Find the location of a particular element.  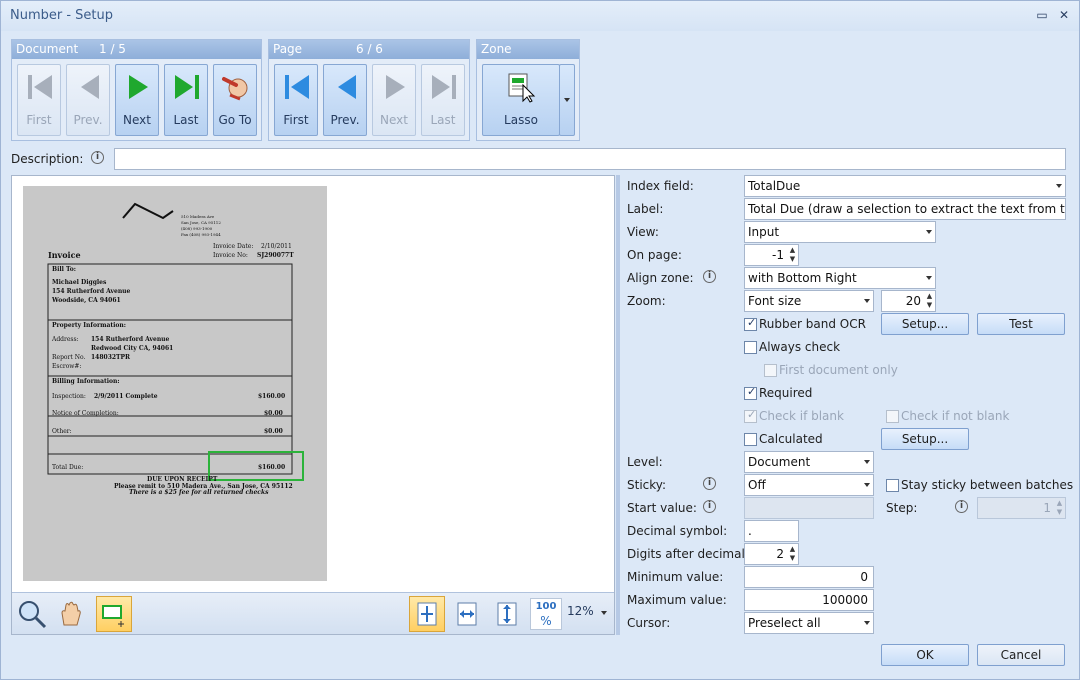

always-check-label: Always check is located at coordinates (800, 347).